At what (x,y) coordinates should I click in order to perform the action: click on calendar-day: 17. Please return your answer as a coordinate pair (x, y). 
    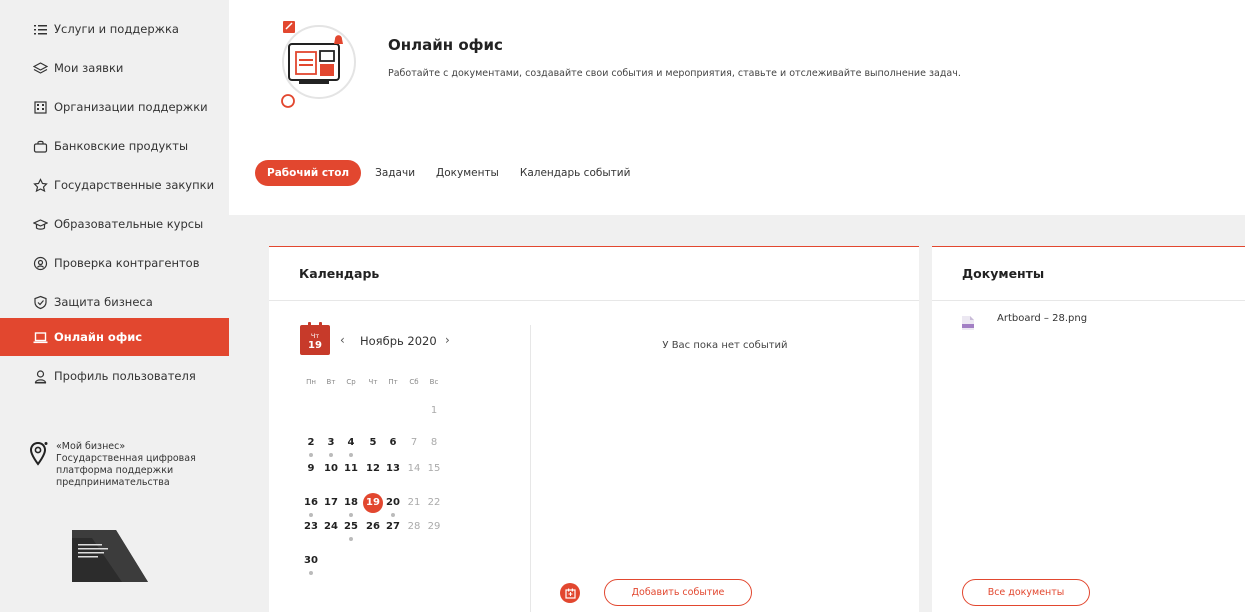
    Looking at the image, I should click on (331, 503).